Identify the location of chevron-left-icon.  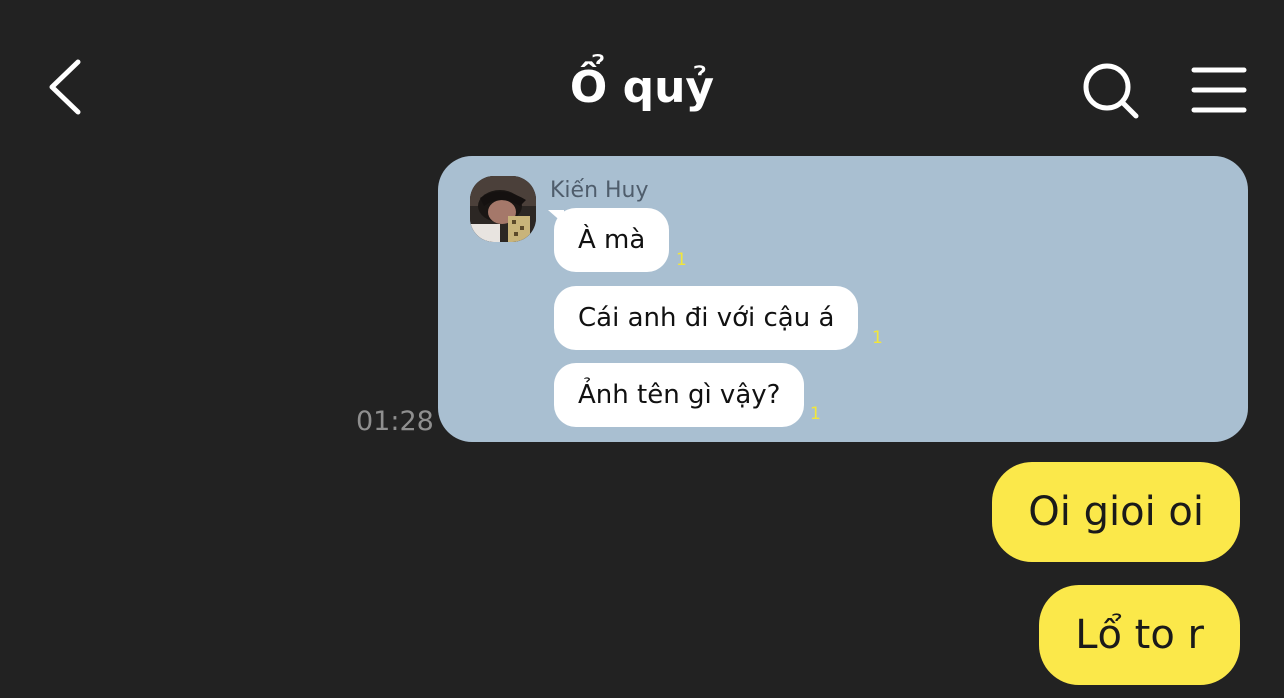
(65, 87).